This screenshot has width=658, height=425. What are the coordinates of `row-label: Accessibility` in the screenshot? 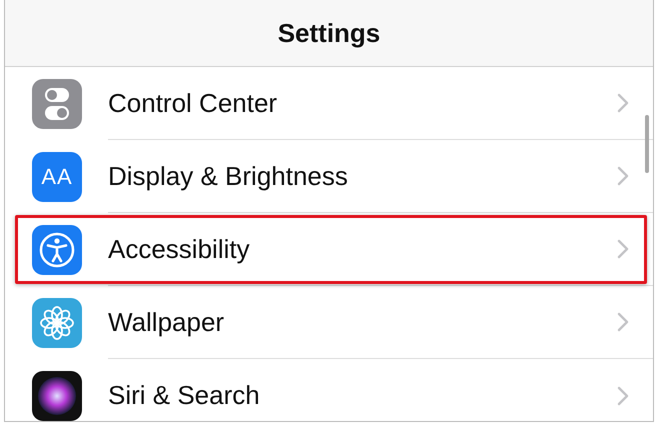 It's located at (179, 249).